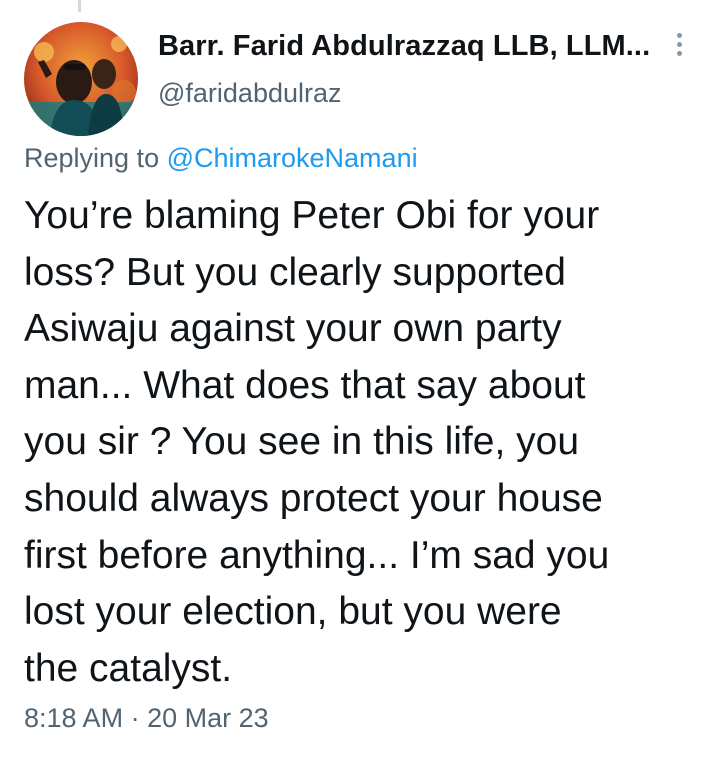 The height and width of the screenshot is (763, 720). What do you see at coordinates (295, 272) in the screenshot?
I see `tweet-text-line: loss? But you clearly supported` at bounding box center [295, 272].